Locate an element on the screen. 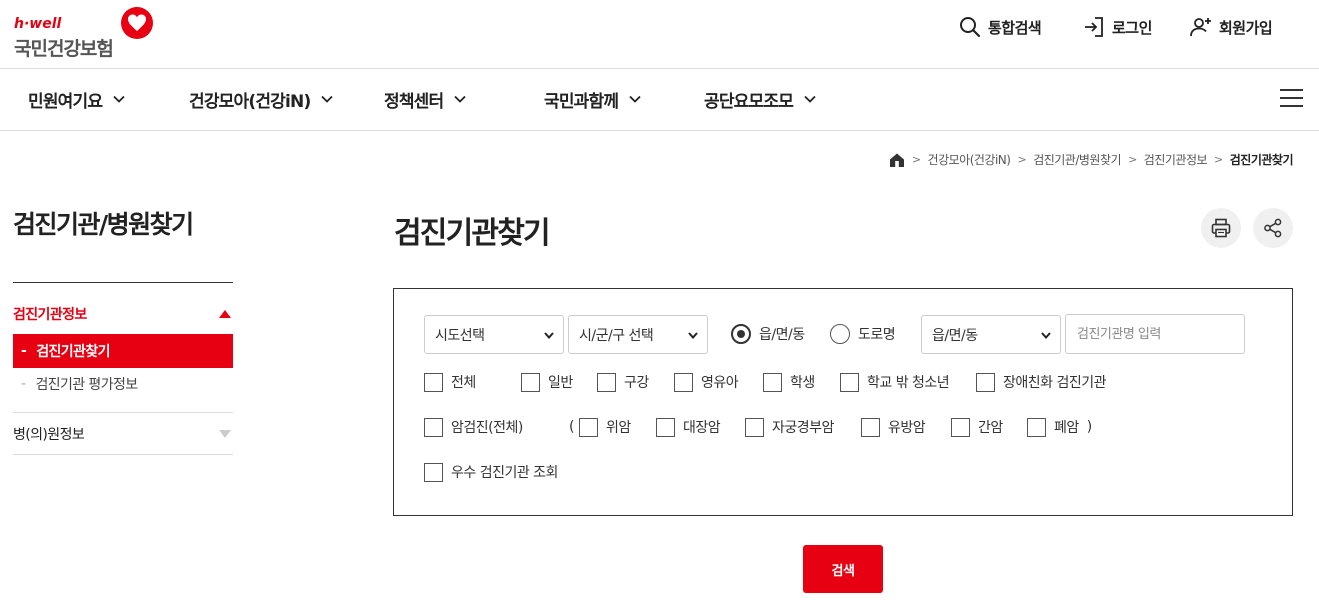  gnb-label: 건강모아(건강iN) is located at coordinates (250, 101).